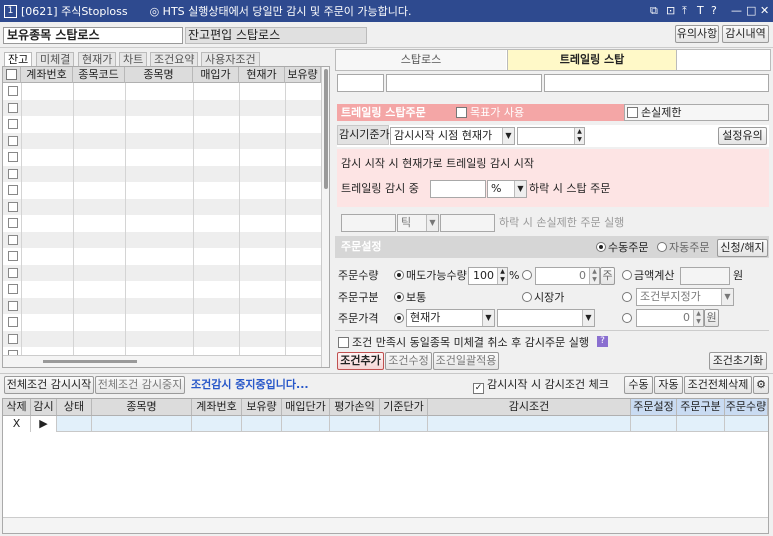 This screenshot has width=773, height=536. What do you see at coordinates (622, 248) in the screenshot?
I see `manual-order-radio: 수동주문` at bounding box center [622, 248].